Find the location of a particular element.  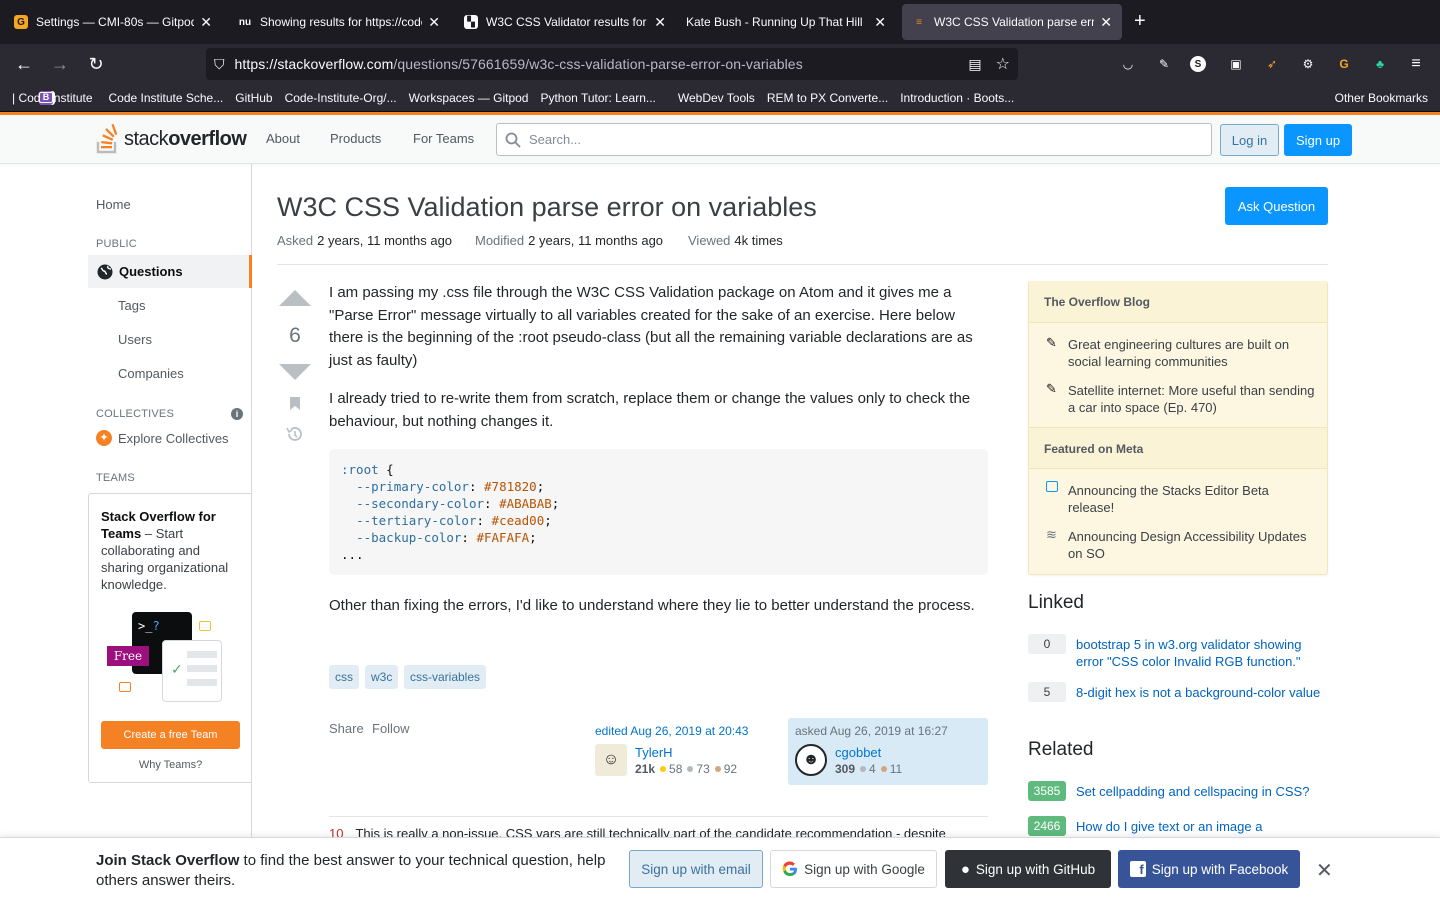

why-teams-link: Why Teams? is located at coordinates (170, 765).